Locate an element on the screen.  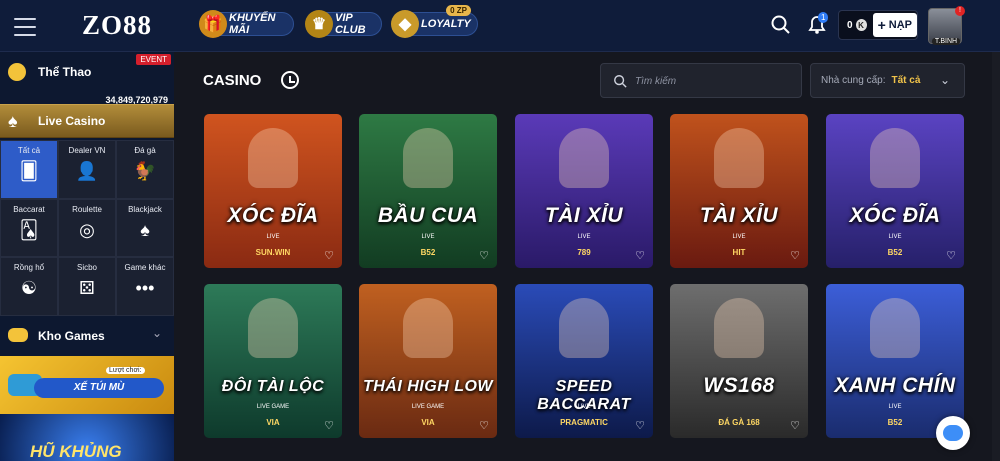
category-dragon-tiger: Rồng hổ ☯ is located at coordinates (29, 286).